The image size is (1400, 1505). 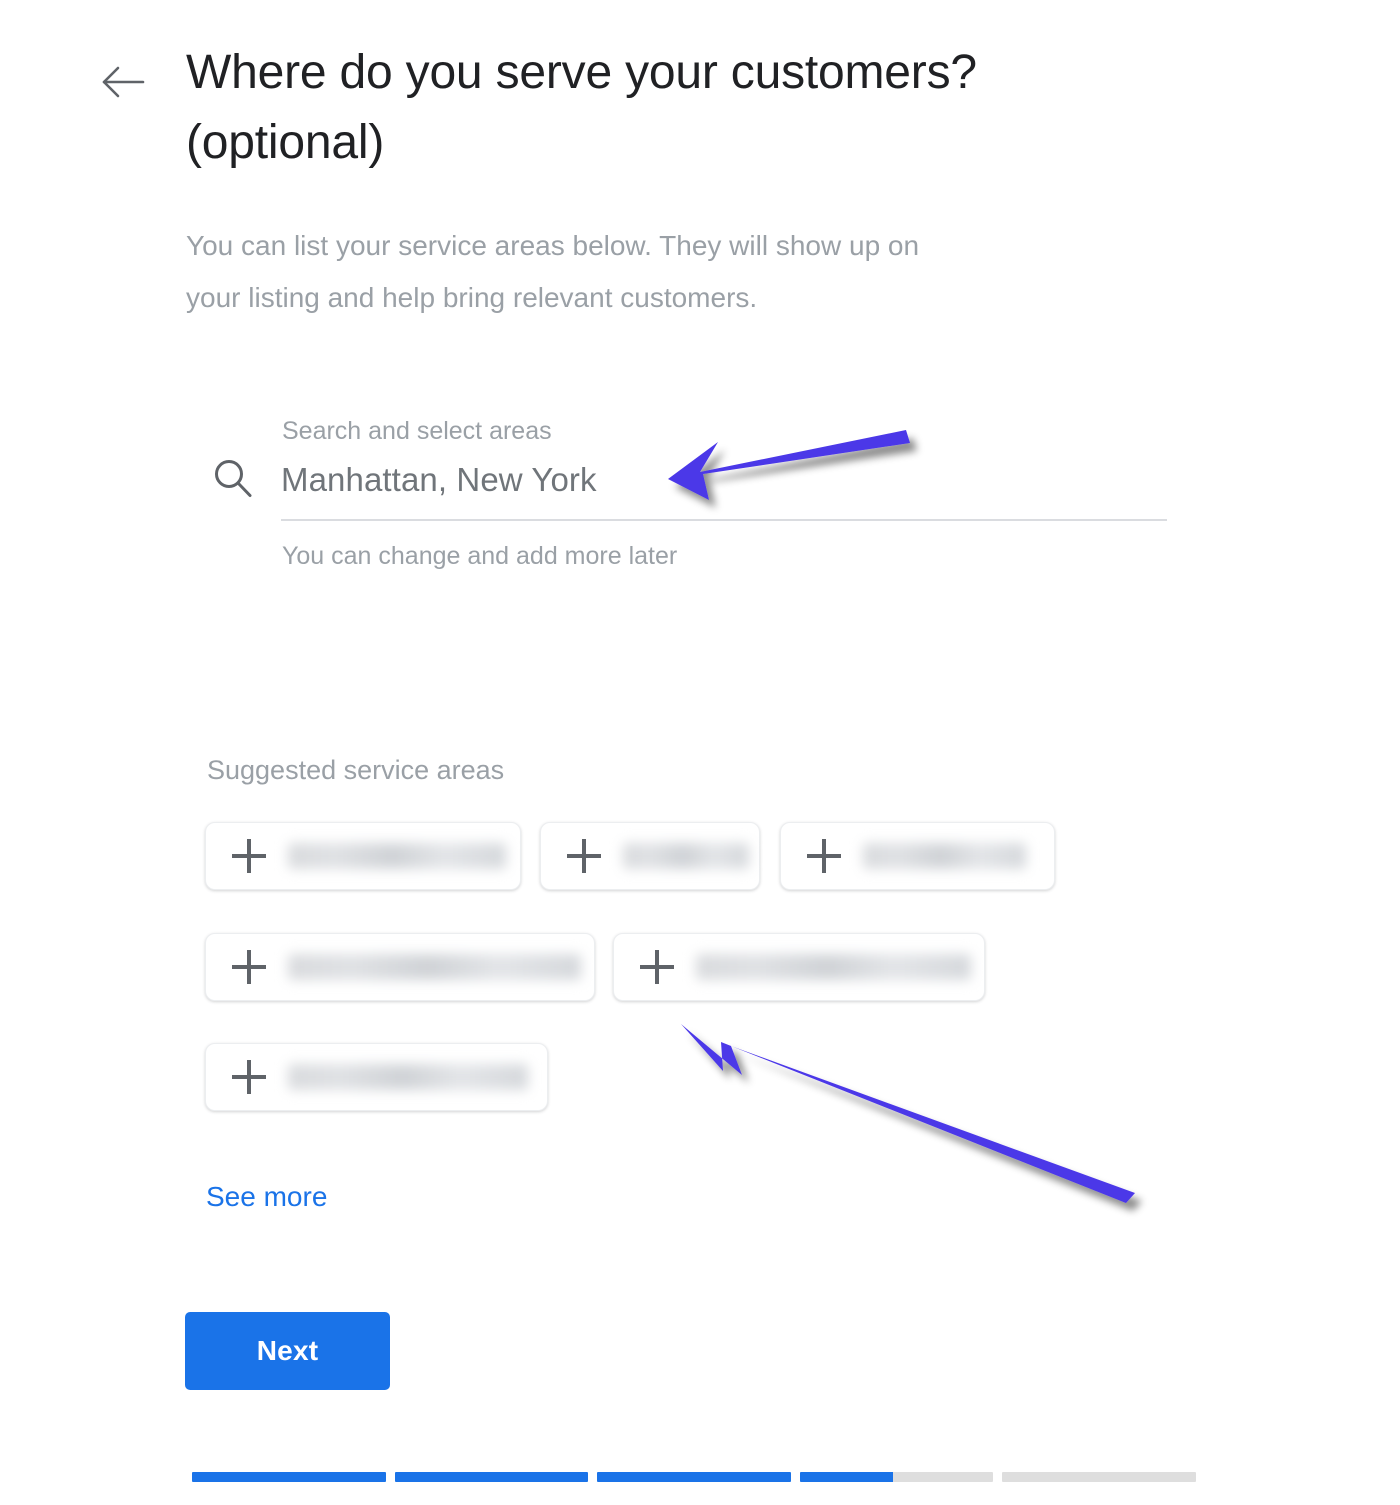 I want to click on search-field-label: Search and select areas, so click(x=417, y=431).